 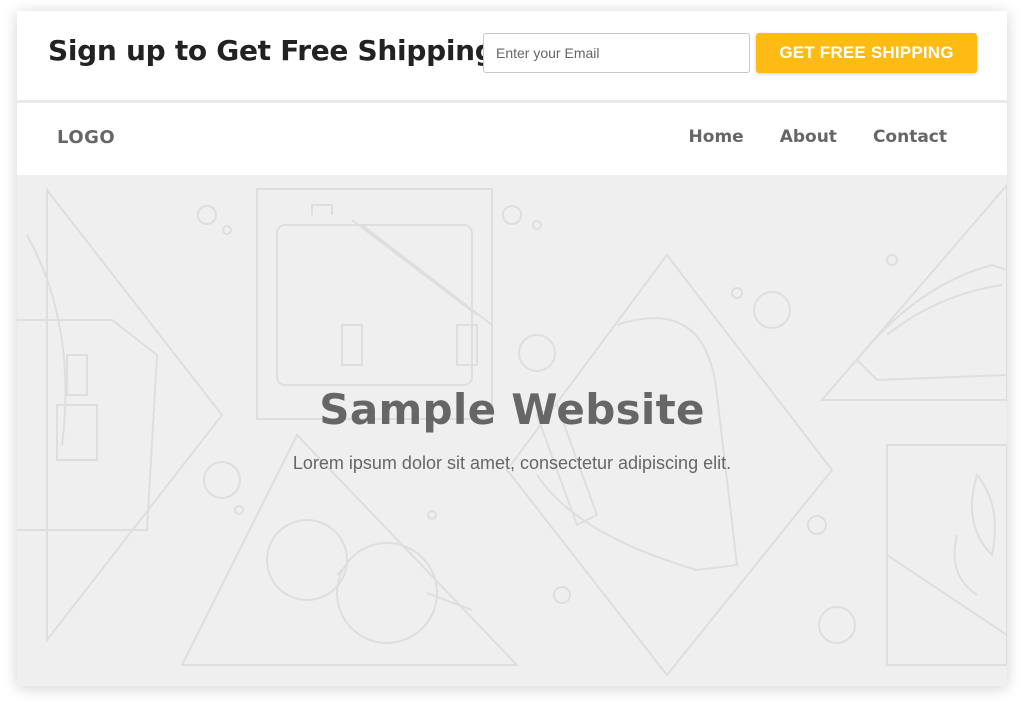 What do you see at coordinates (910, 137) in the screenshot?
I see `nav-link-contact: Contact` at bounding box center [910, 137].